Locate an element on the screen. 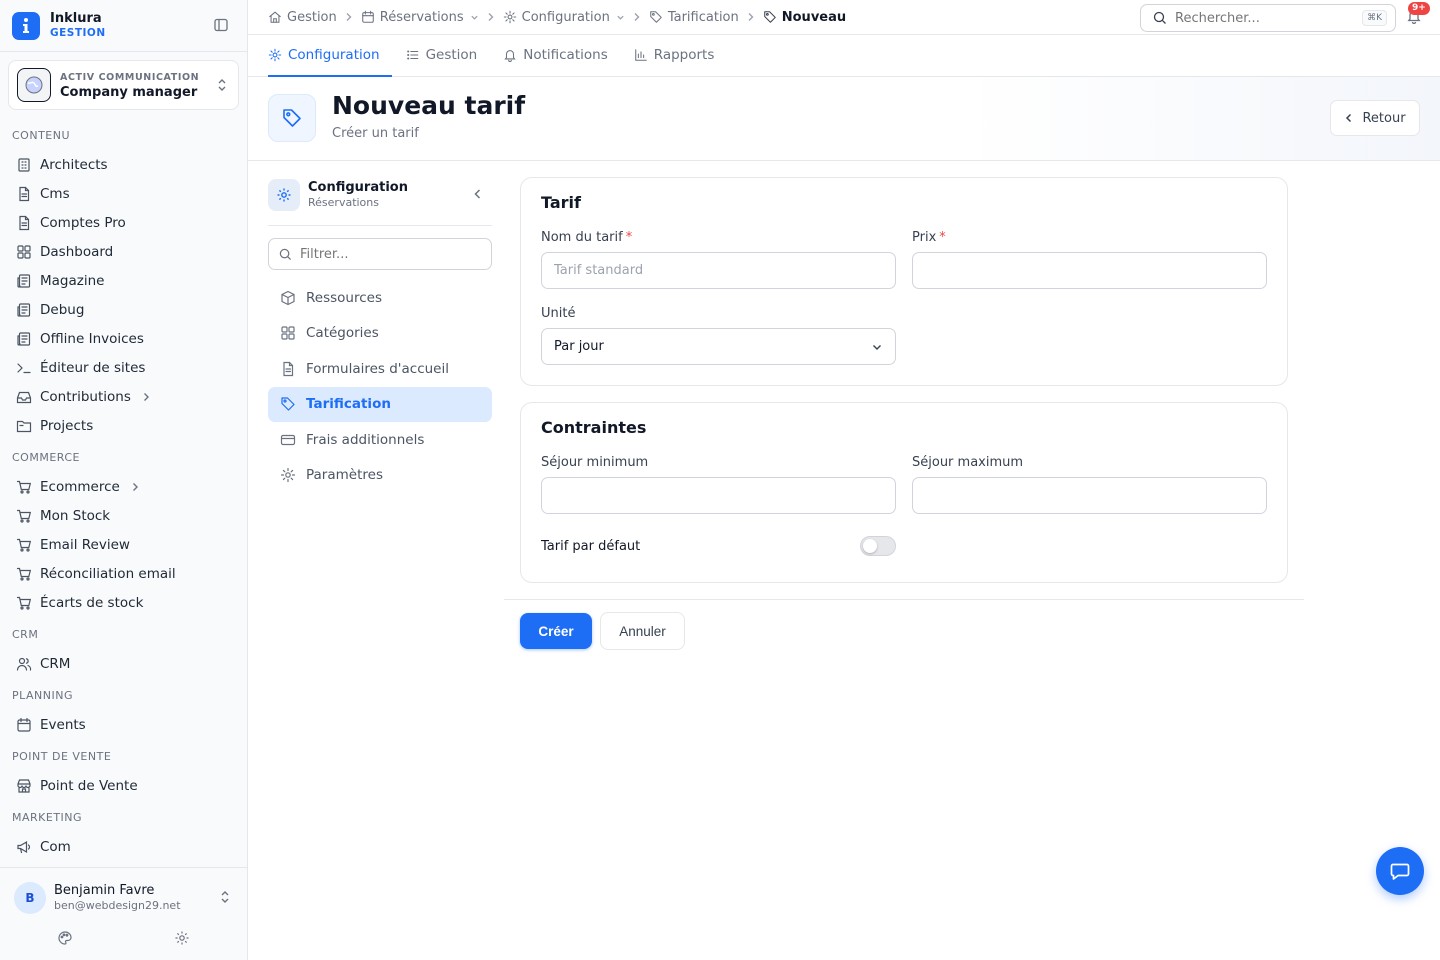  sidebar-item-architects: Architects is located at coordinates (123, 164).